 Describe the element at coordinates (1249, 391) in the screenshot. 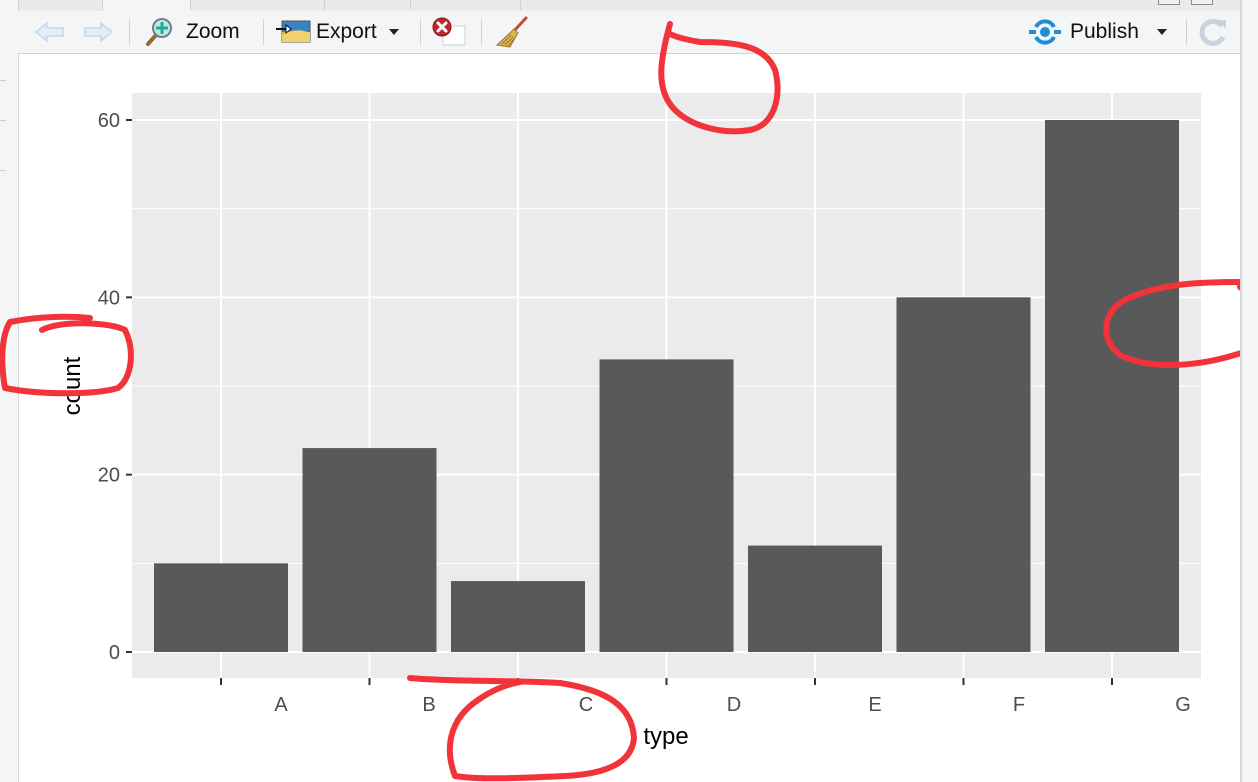

I see `right-pane-edge` at that location.